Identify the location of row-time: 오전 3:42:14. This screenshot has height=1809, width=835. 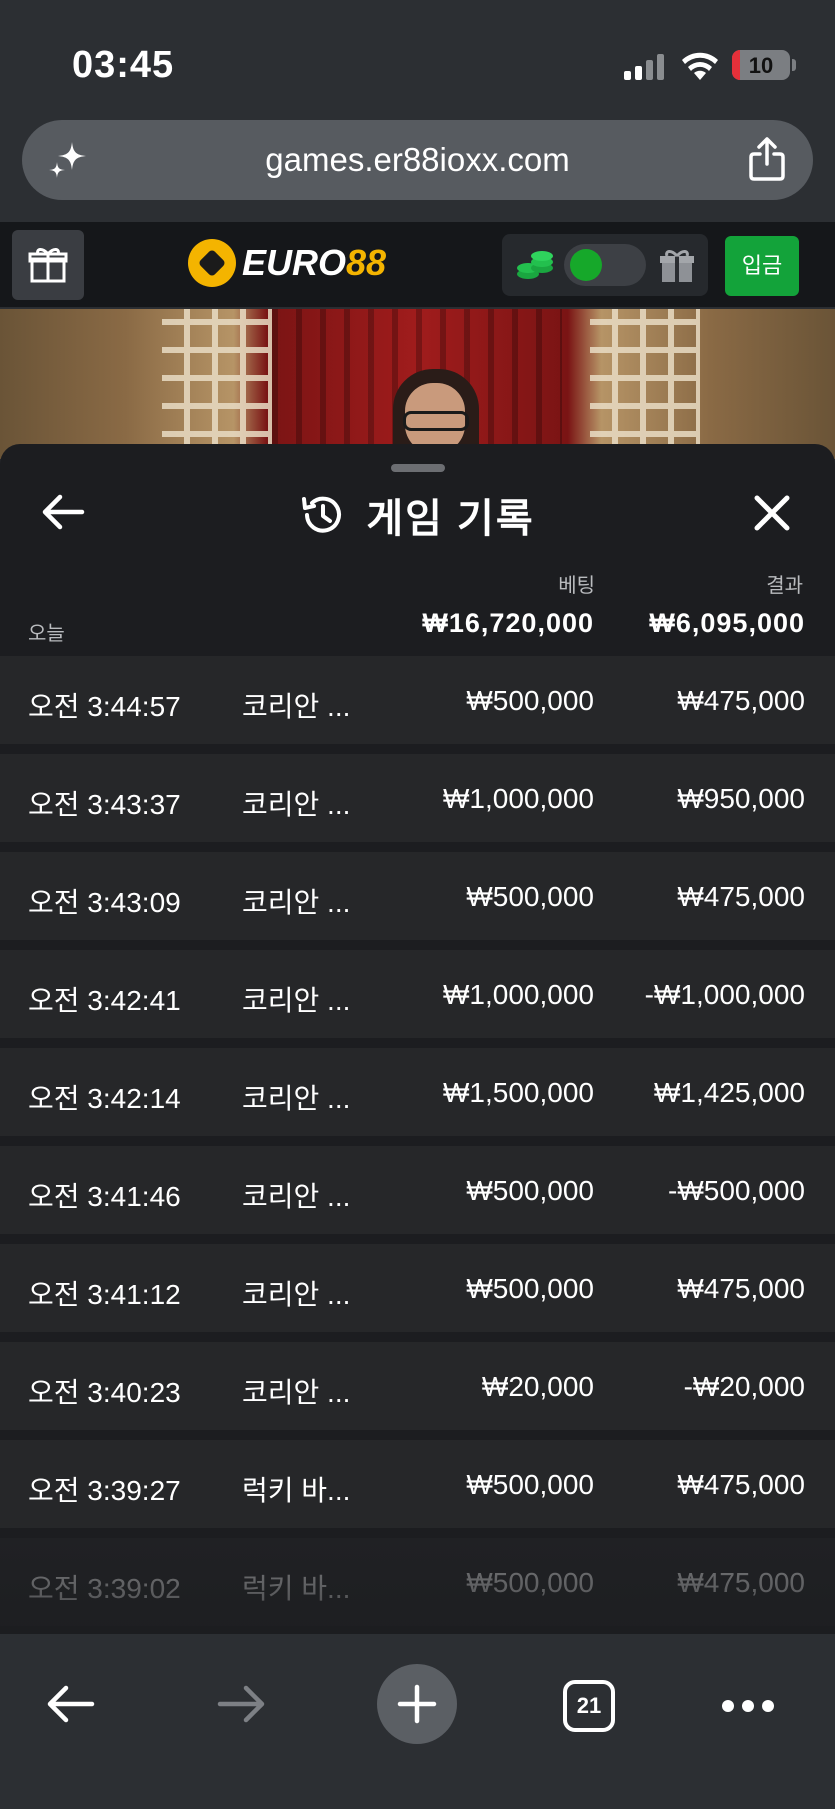
(104, 1098).